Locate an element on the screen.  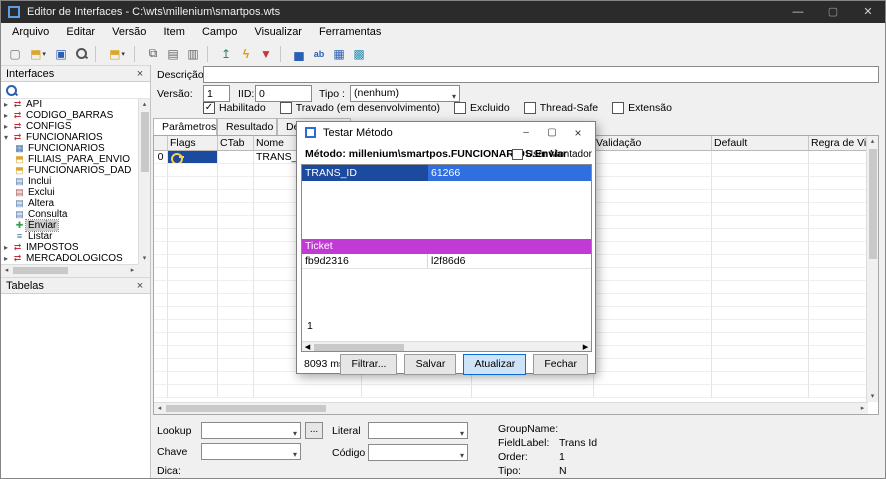
tree-item-funcionarios-dad: ⬒ FUNCIONARIOS_DAD is located at coordinates (69, 170).